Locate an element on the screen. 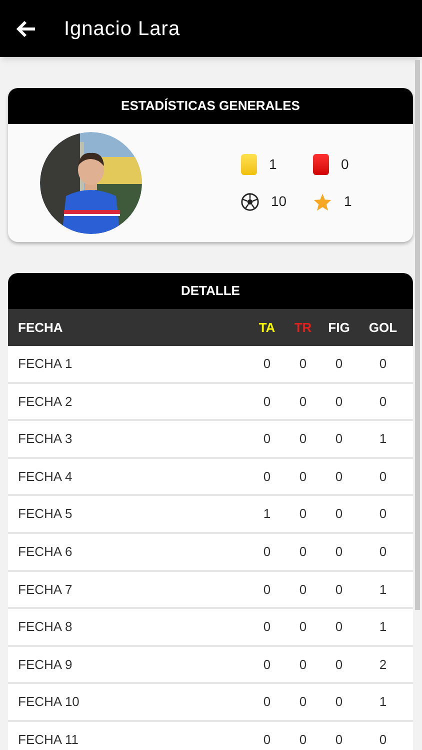  table-cell-text: FECHA 9 is located at coordinates (45, 665).